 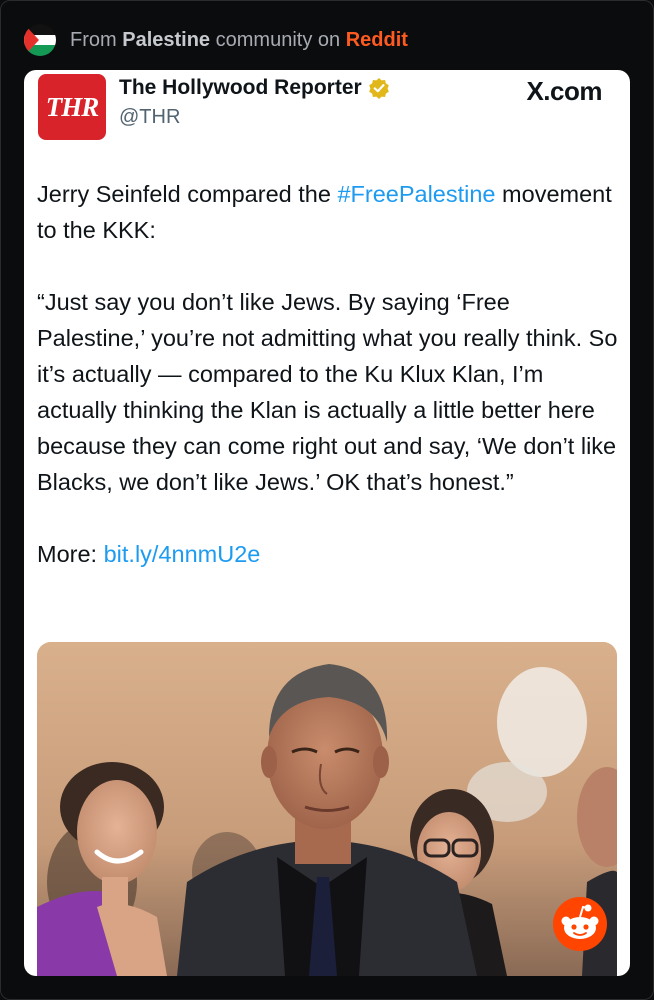 What do you see at coordinates (187, 194) in the screenshot?
I see `intro-text: Jerry Seinfeld compared the` at bounding box center [187, 194].